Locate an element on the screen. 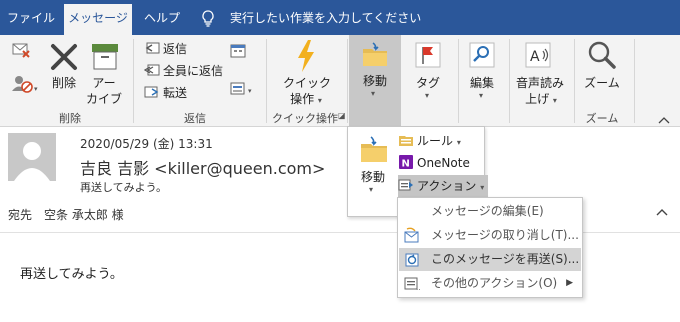 This screenshot has width=680, height=322. reply-label: 返信 is located at coordinates (175, 49).